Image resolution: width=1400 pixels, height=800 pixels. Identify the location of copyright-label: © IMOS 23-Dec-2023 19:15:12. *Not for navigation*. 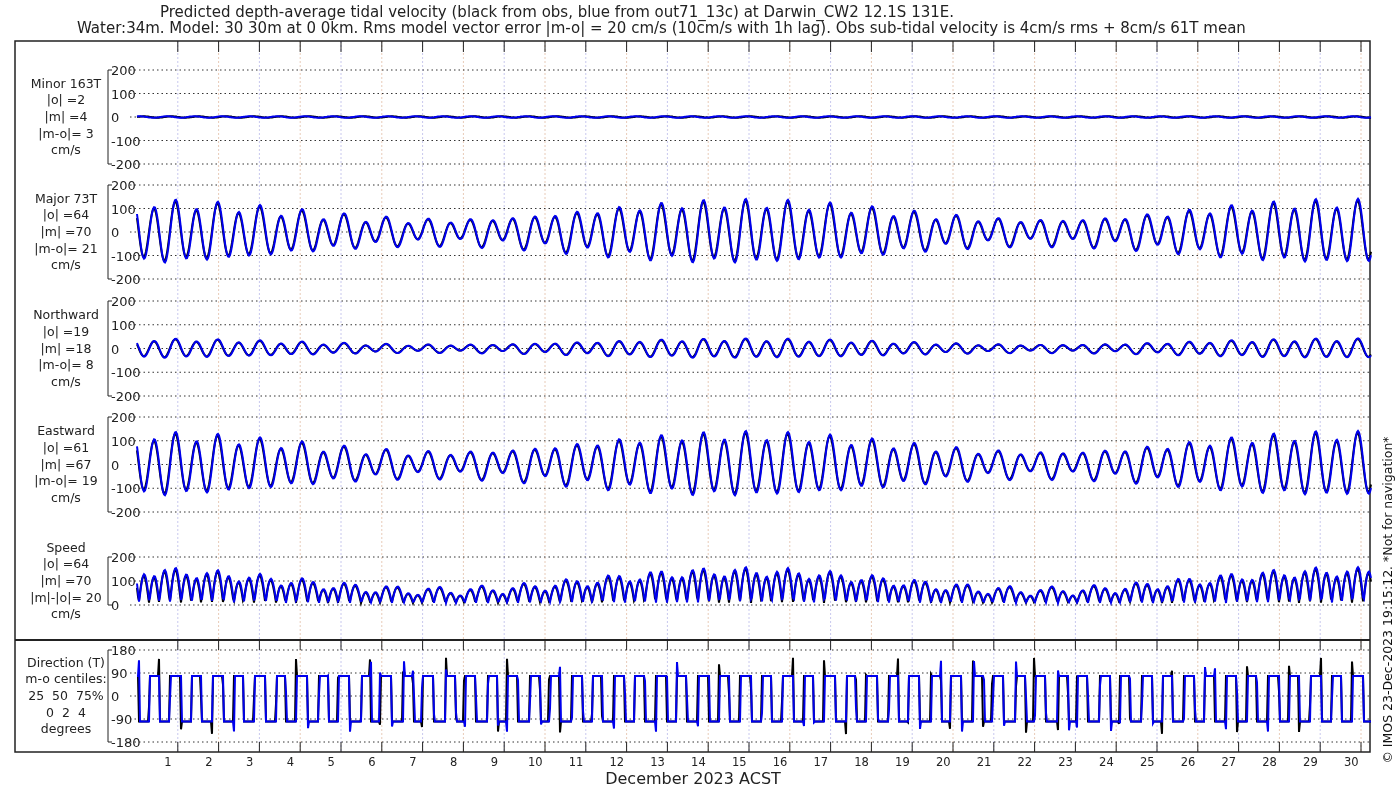
(1387, 600).